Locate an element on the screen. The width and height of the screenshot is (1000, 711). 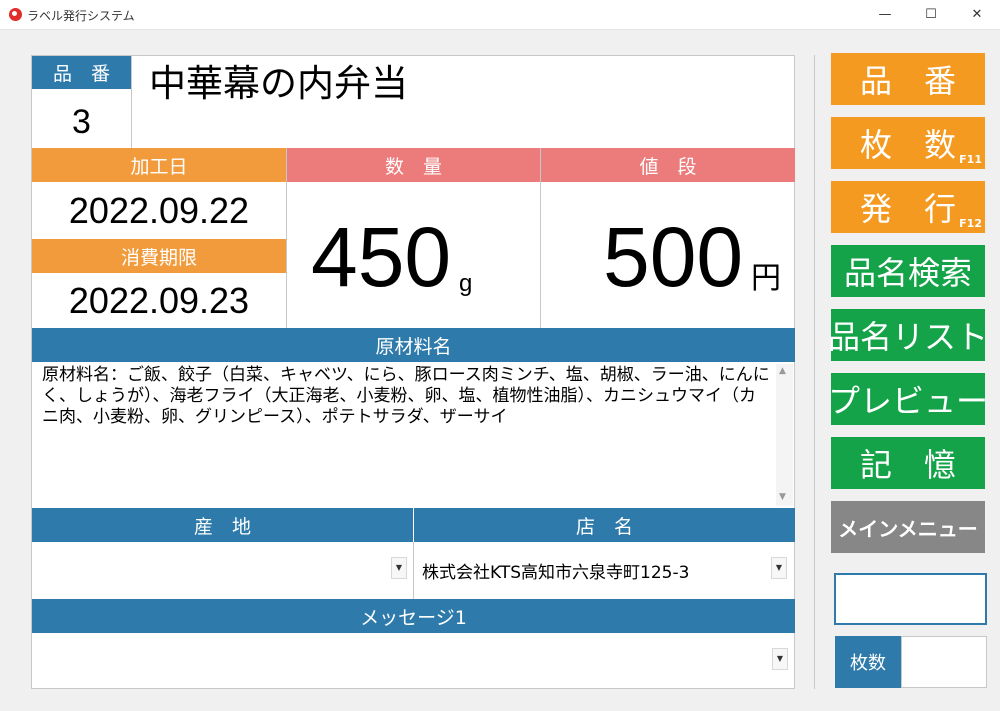
panel-separator is located at coordinates (814, 372).